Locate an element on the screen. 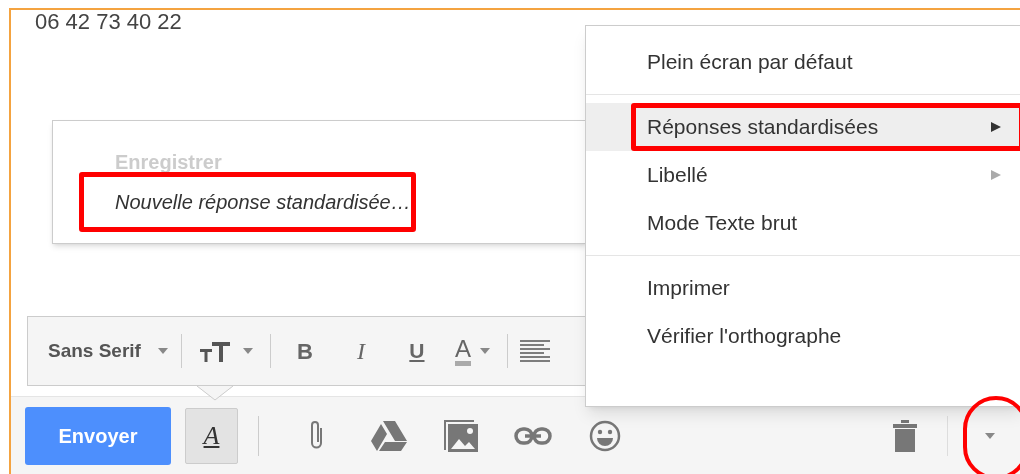  align-left-icon is located at coordinates (534, 351).